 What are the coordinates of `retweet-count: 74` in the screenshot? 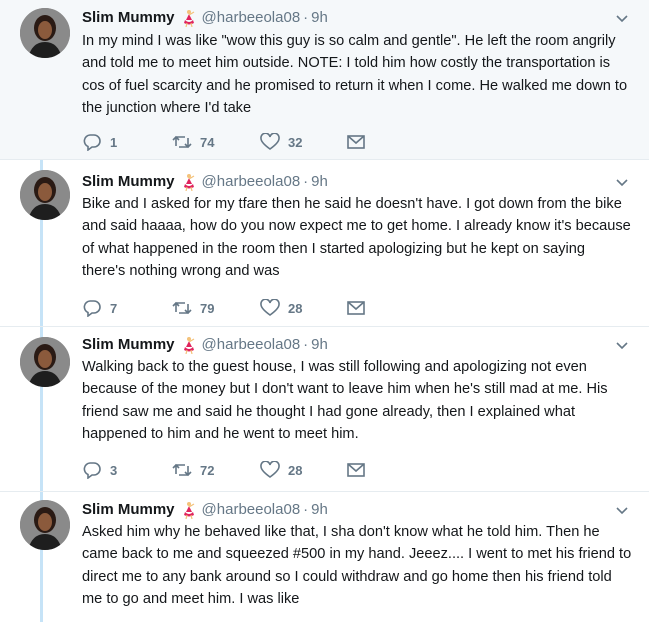 It's located at (207, 142).